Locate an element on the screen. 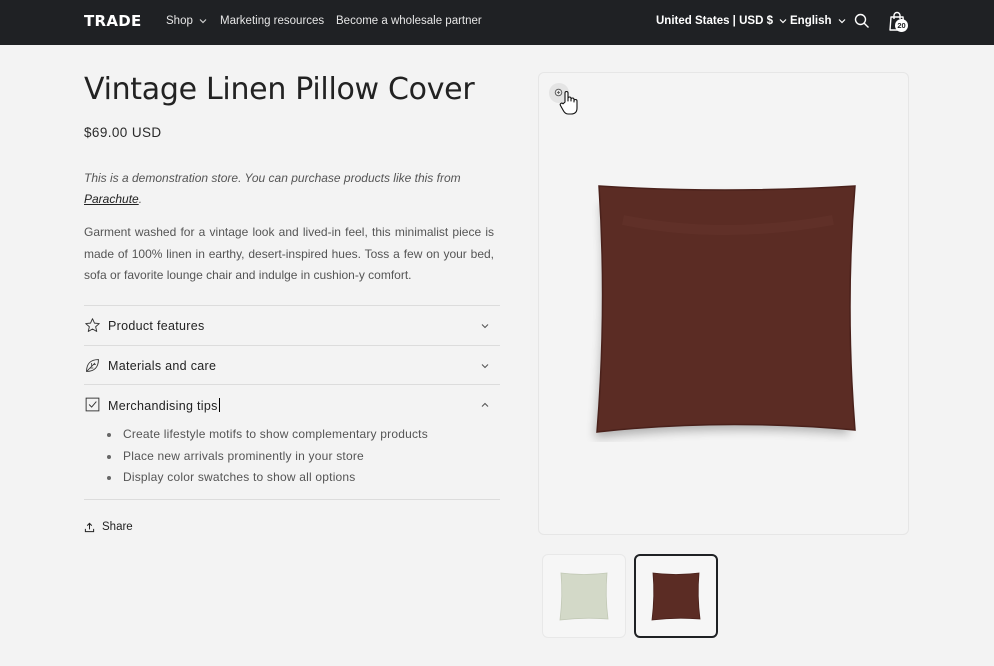 This screenshot has height=666, width=994. nav-marketing-resources: Marketing resources is located at coordinates (272, 21).